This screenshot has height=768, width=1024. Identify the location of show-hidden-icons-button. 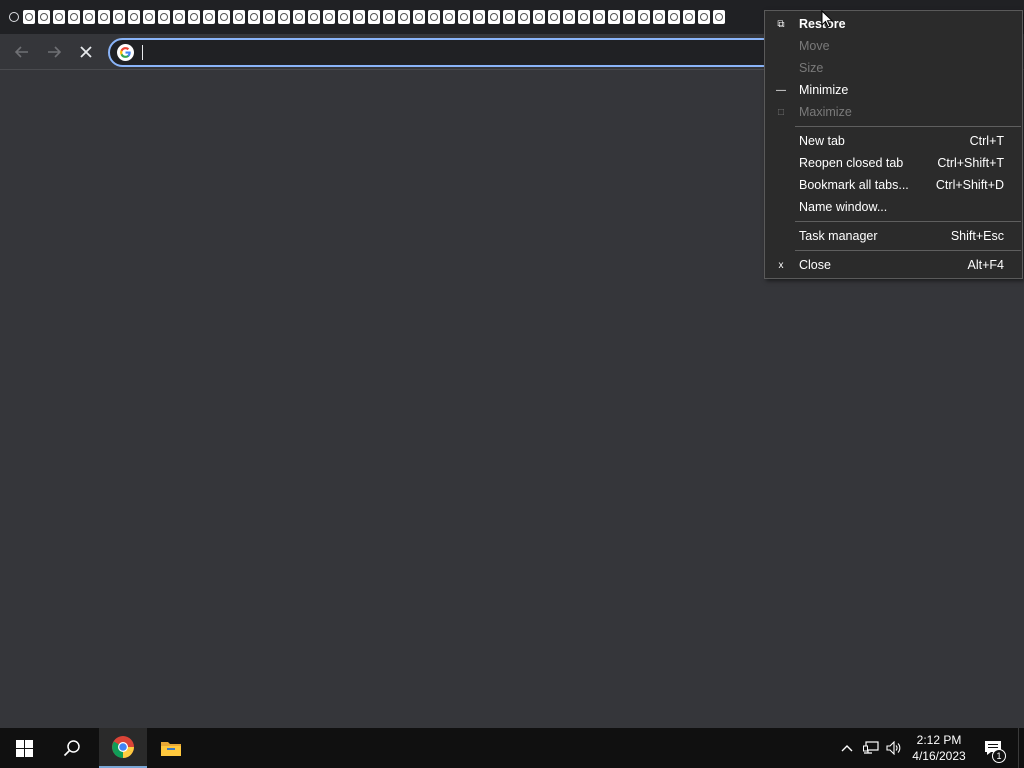
(847, 748).